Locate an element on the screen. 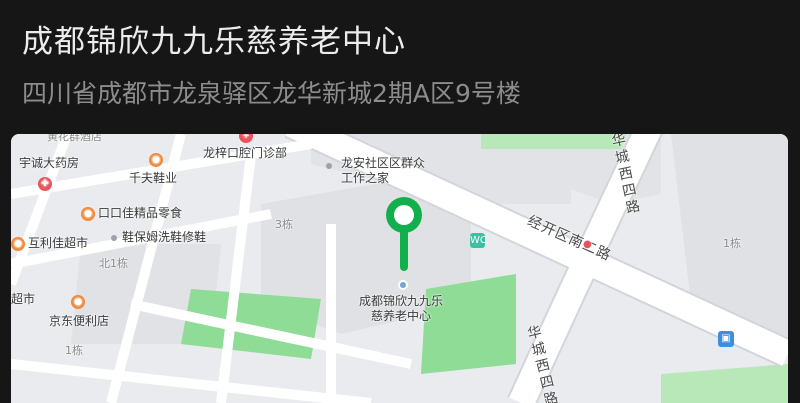 Image resolution: width=800 pixels, height=403 pixels. map-label-supermarket-partial: 超市 is located at coordinates (23, 299).